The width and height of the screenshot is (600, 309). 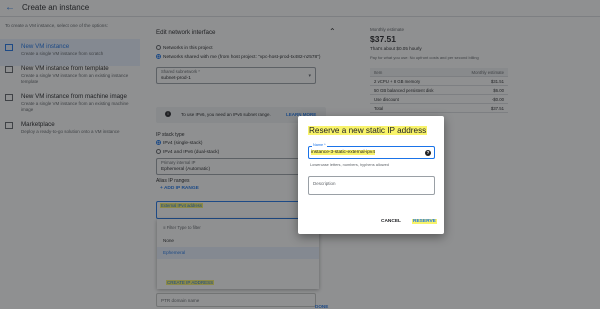 What do you see at coordinates (391, 221) in the screenshot?
I see `cancel-button: CANCEL` at bounding box center [391, 221].